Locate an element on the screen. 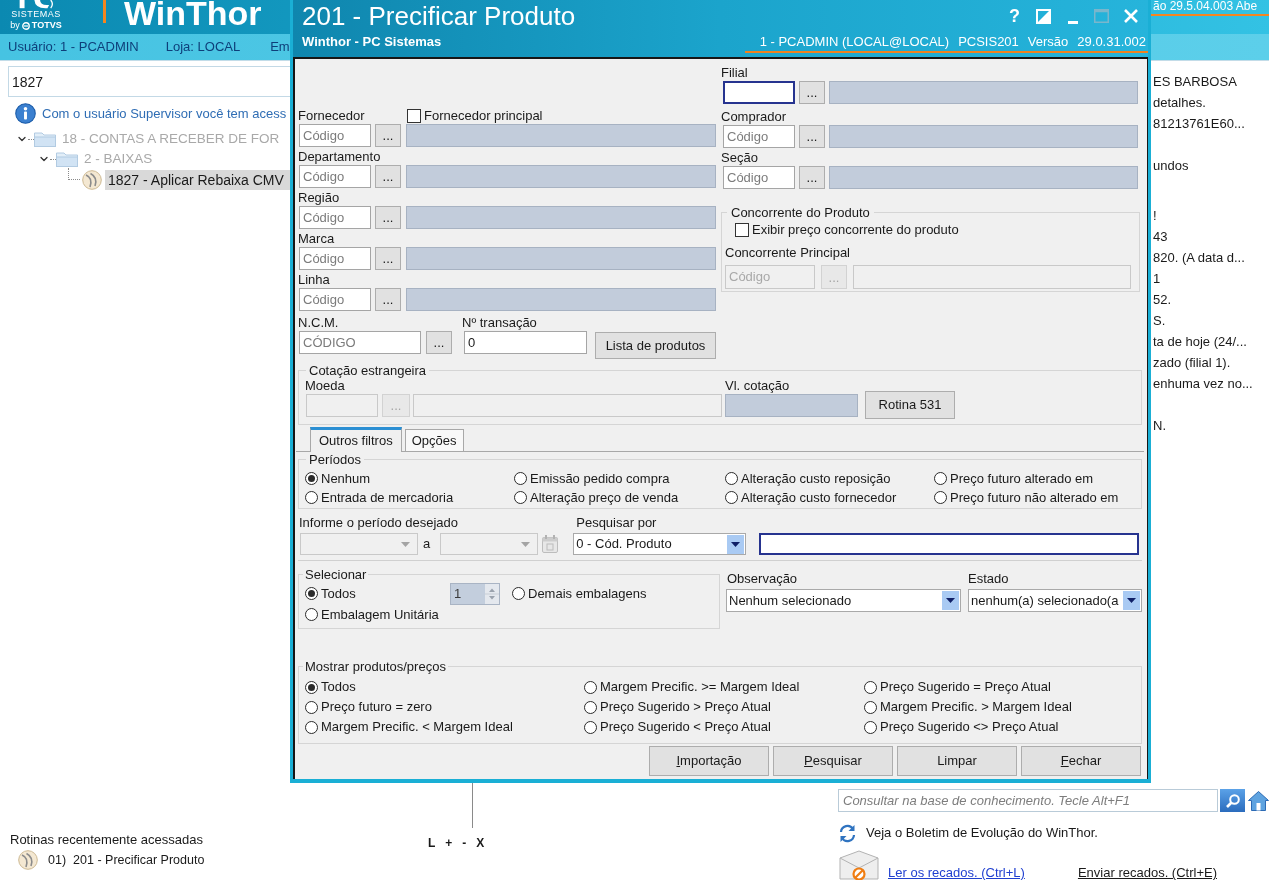 This screenshot has width=1269, height=880. search-button is located at coordinates (1232, 800).